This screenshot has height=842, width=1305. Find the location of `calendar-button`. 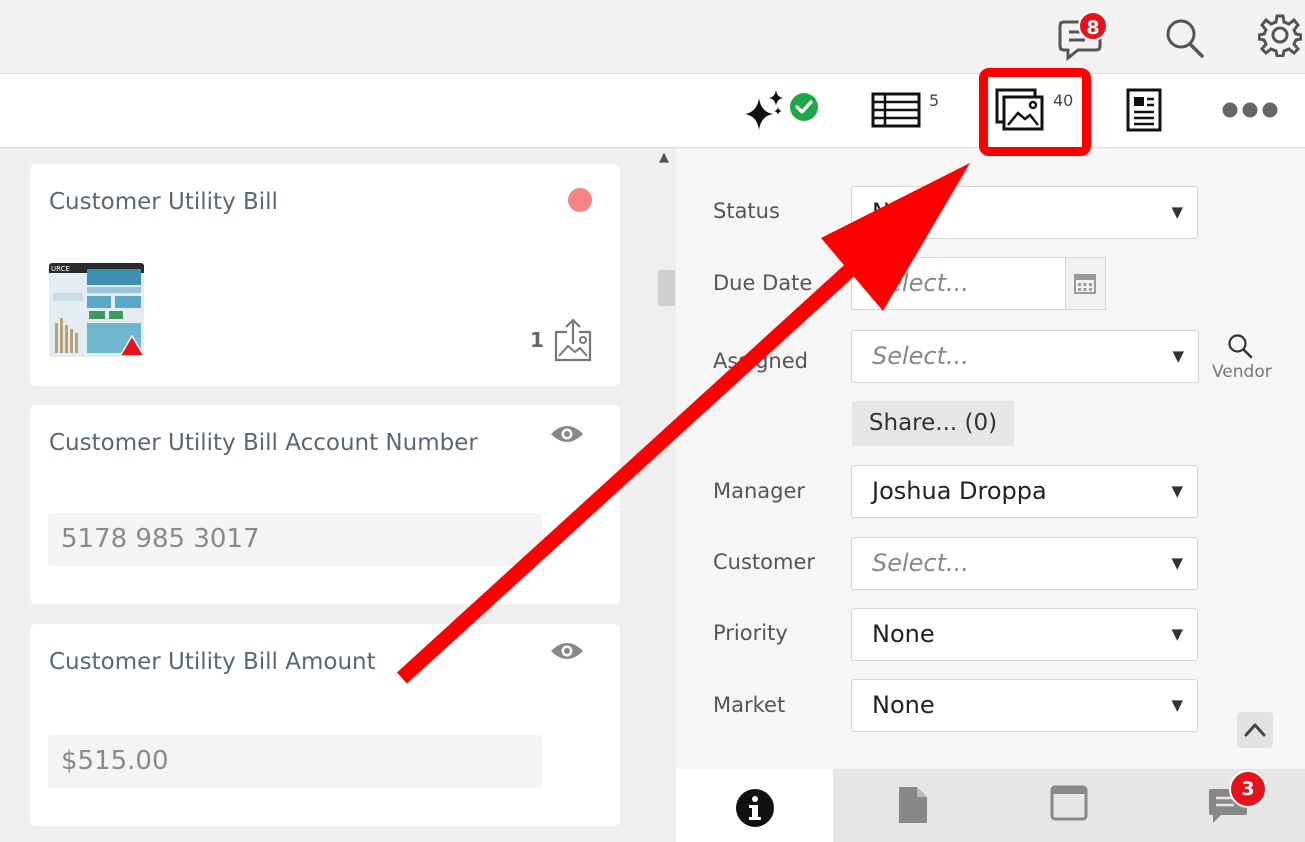

calendar-button is located at coordinates (1086, 283).